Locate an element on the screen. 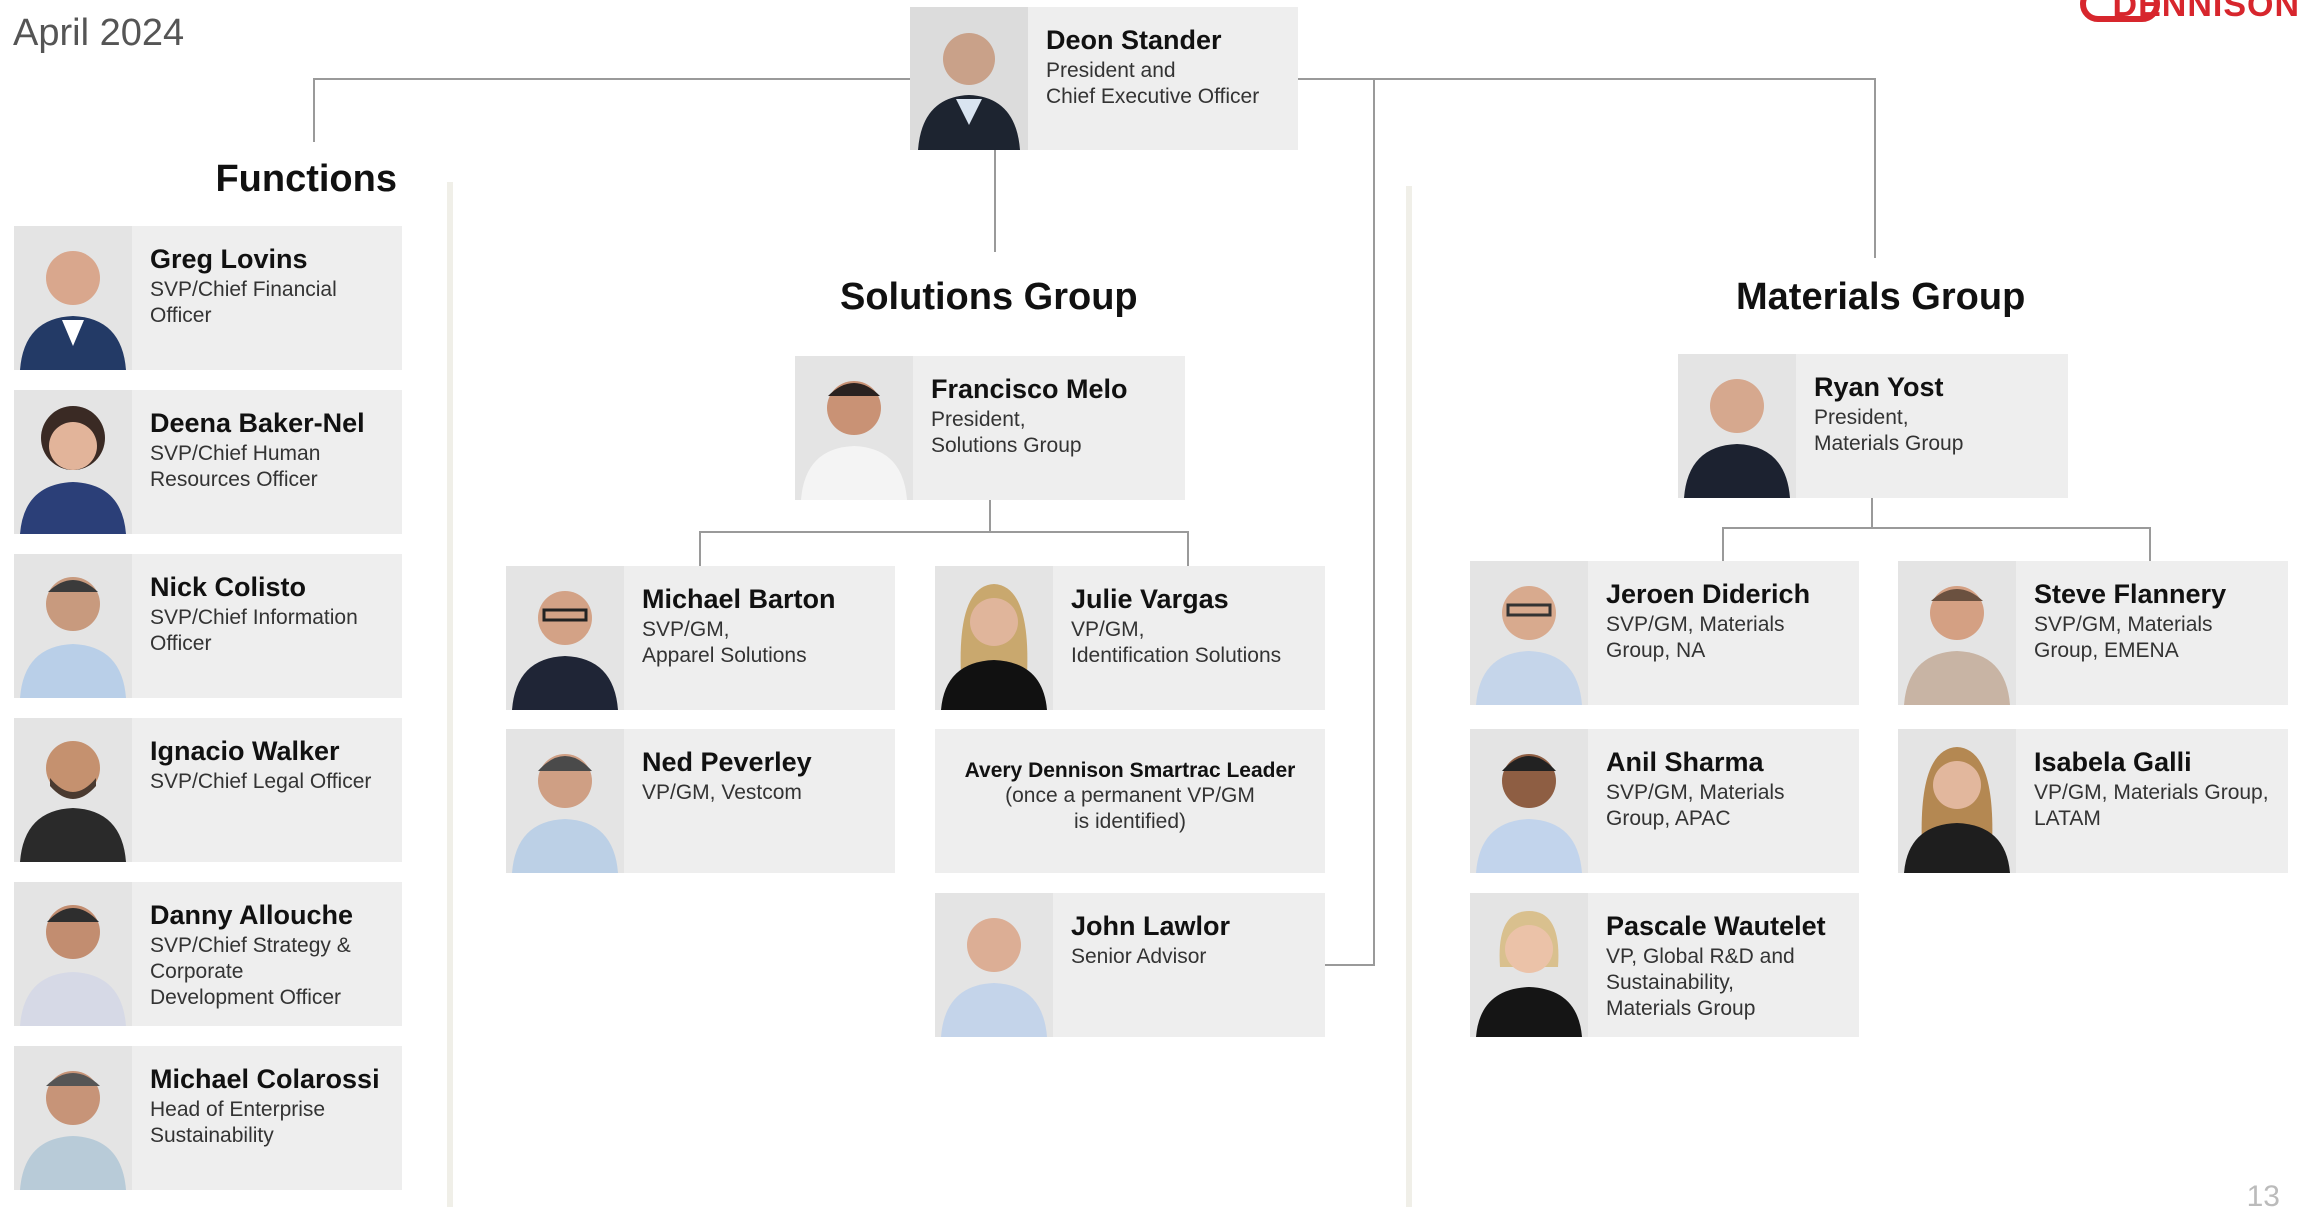  ceo-name: Deon Stander is located at coordinates (1134, 40).